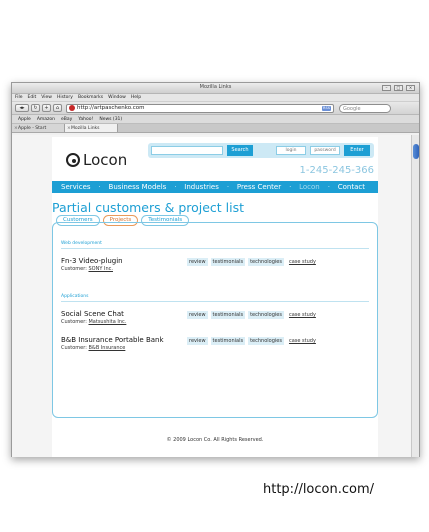 This screenshot has height=532, width=429. Describe the element at coordinates (410, 88) in the screenshot. I see `close-button: ×` at that location.